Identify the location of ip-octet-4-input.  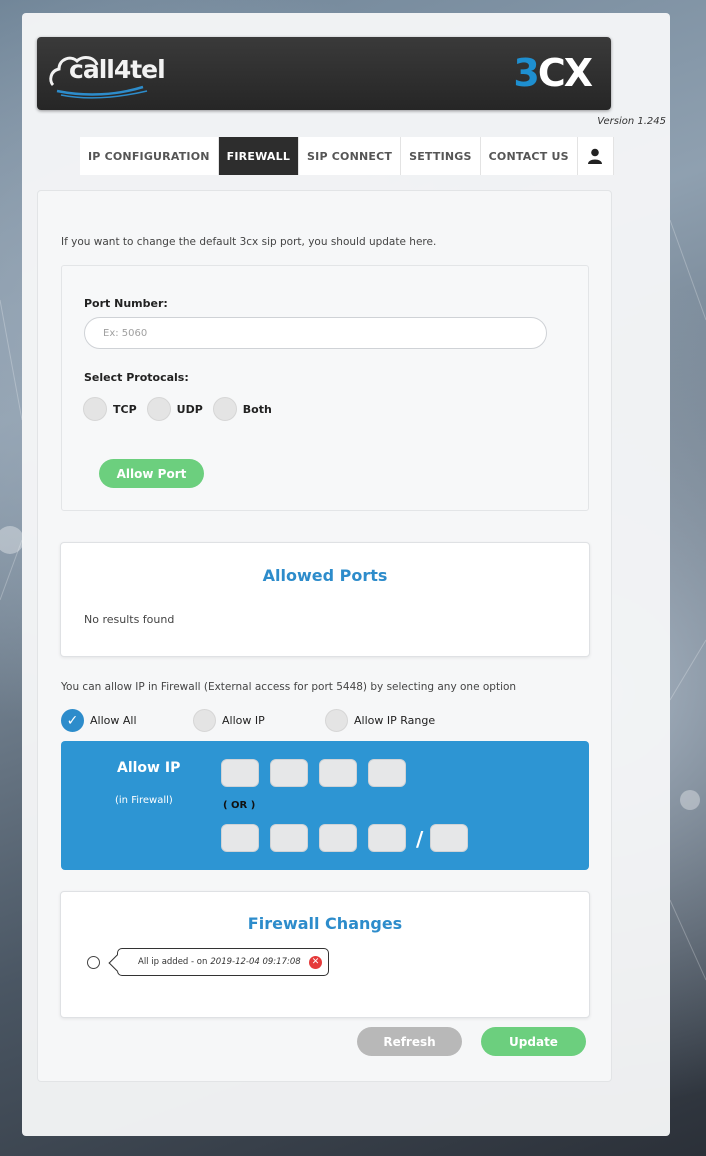
(387, 773).